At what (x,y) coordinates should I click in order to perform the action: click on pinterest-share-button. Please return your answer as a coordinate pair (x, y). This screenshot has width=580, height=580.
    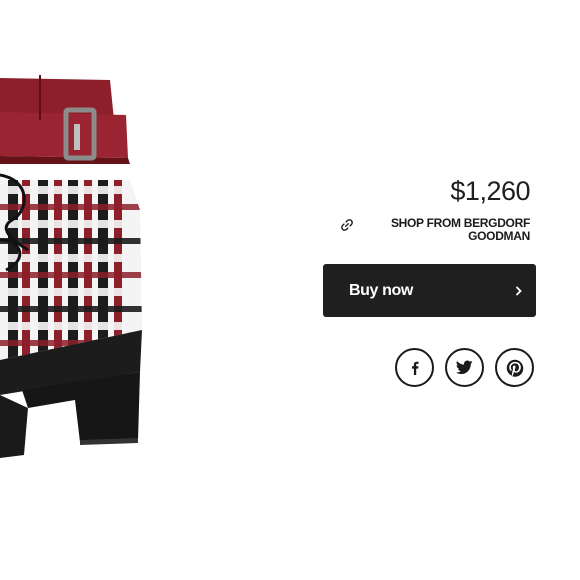
    Looking at the image, I should click on (514, 367).